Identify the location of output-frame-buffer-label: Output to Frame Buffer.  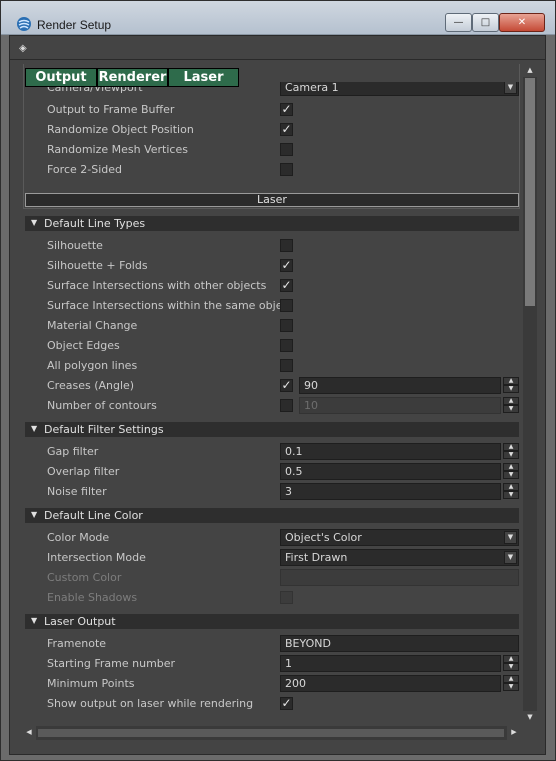
(111, 109).